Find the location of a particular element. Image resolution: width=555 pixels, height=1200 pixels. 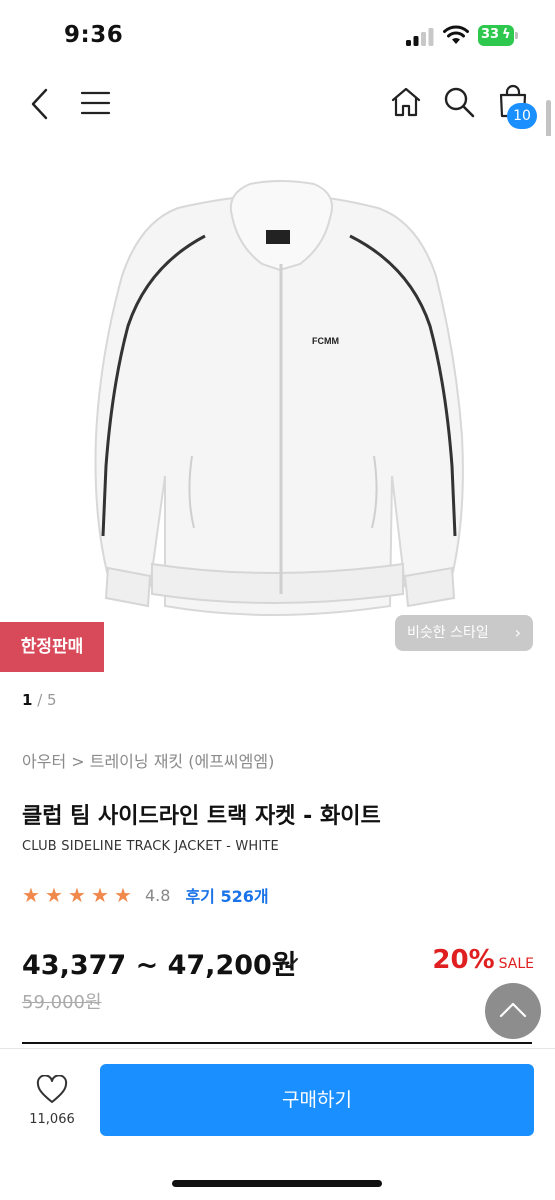

status-bar: 9:36 33 ϟ is located at coordinates (277, 35).